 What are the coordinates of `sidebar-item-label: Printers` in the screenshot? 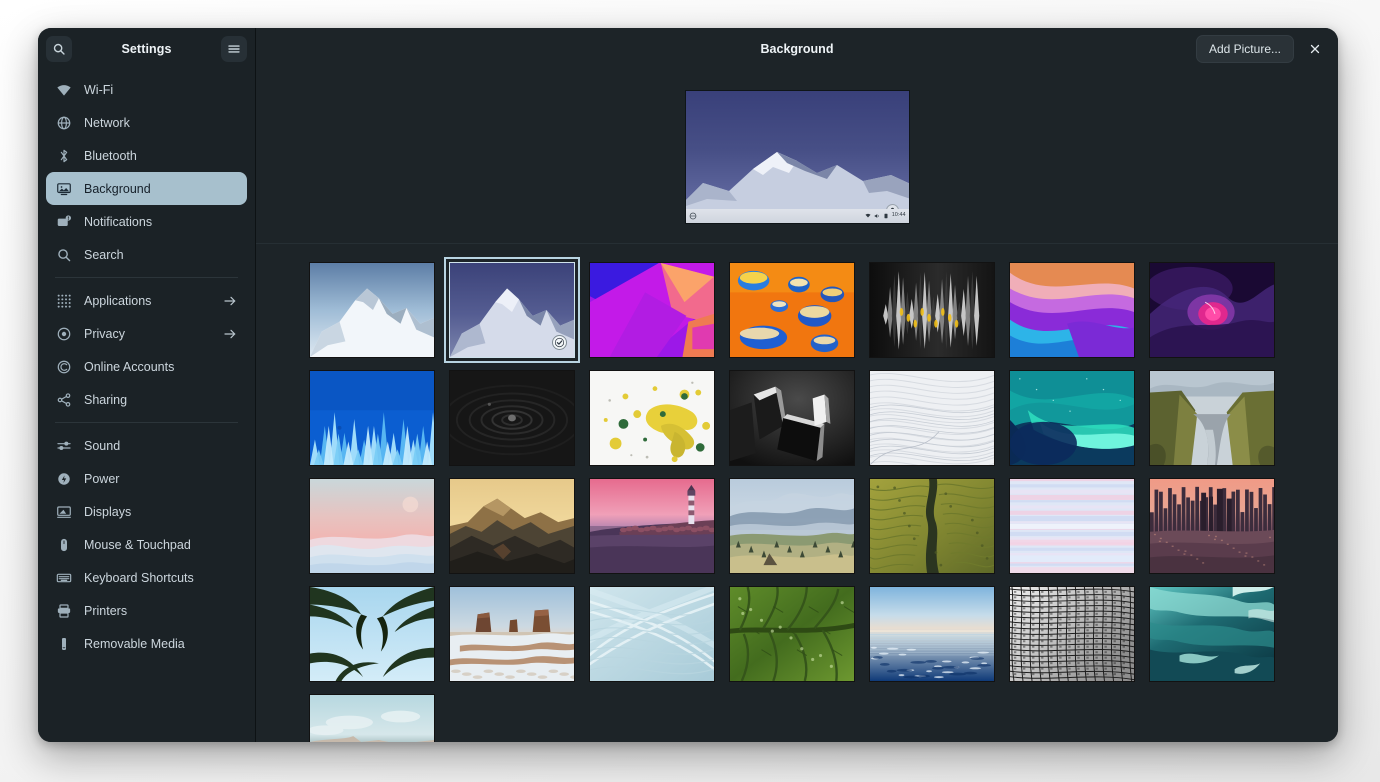 It's located at (106, 610).